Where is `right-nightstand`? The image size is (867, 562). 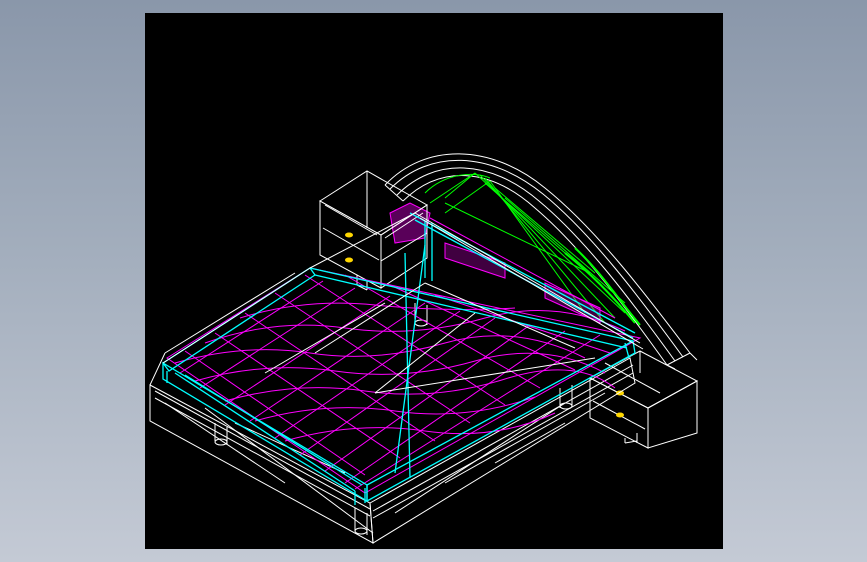 right-nightstand is located at coordinates (643, 399).